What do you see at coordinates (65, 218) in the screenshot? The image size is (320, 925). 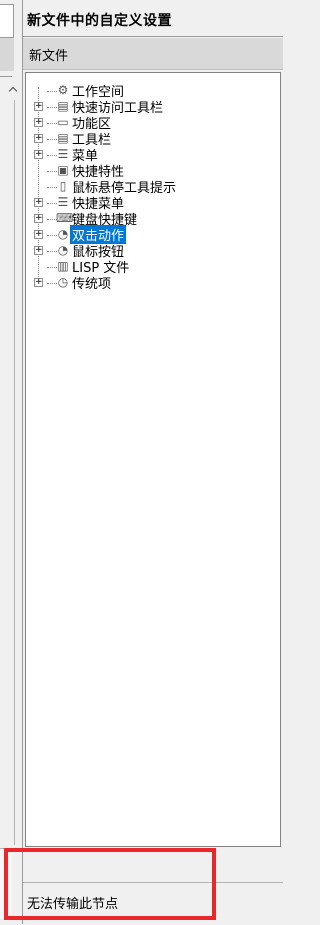 I see `keyboard-icon: ⌨` at bounding box center [65, 218].